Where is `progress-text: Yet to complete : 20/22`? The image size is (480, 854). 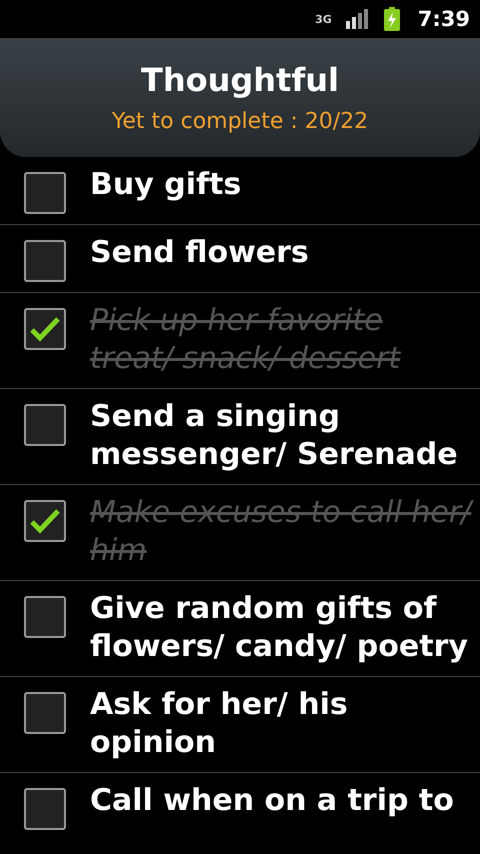 progress-text: Yet to complete : 20/22 is located at coordinates (240, 121).